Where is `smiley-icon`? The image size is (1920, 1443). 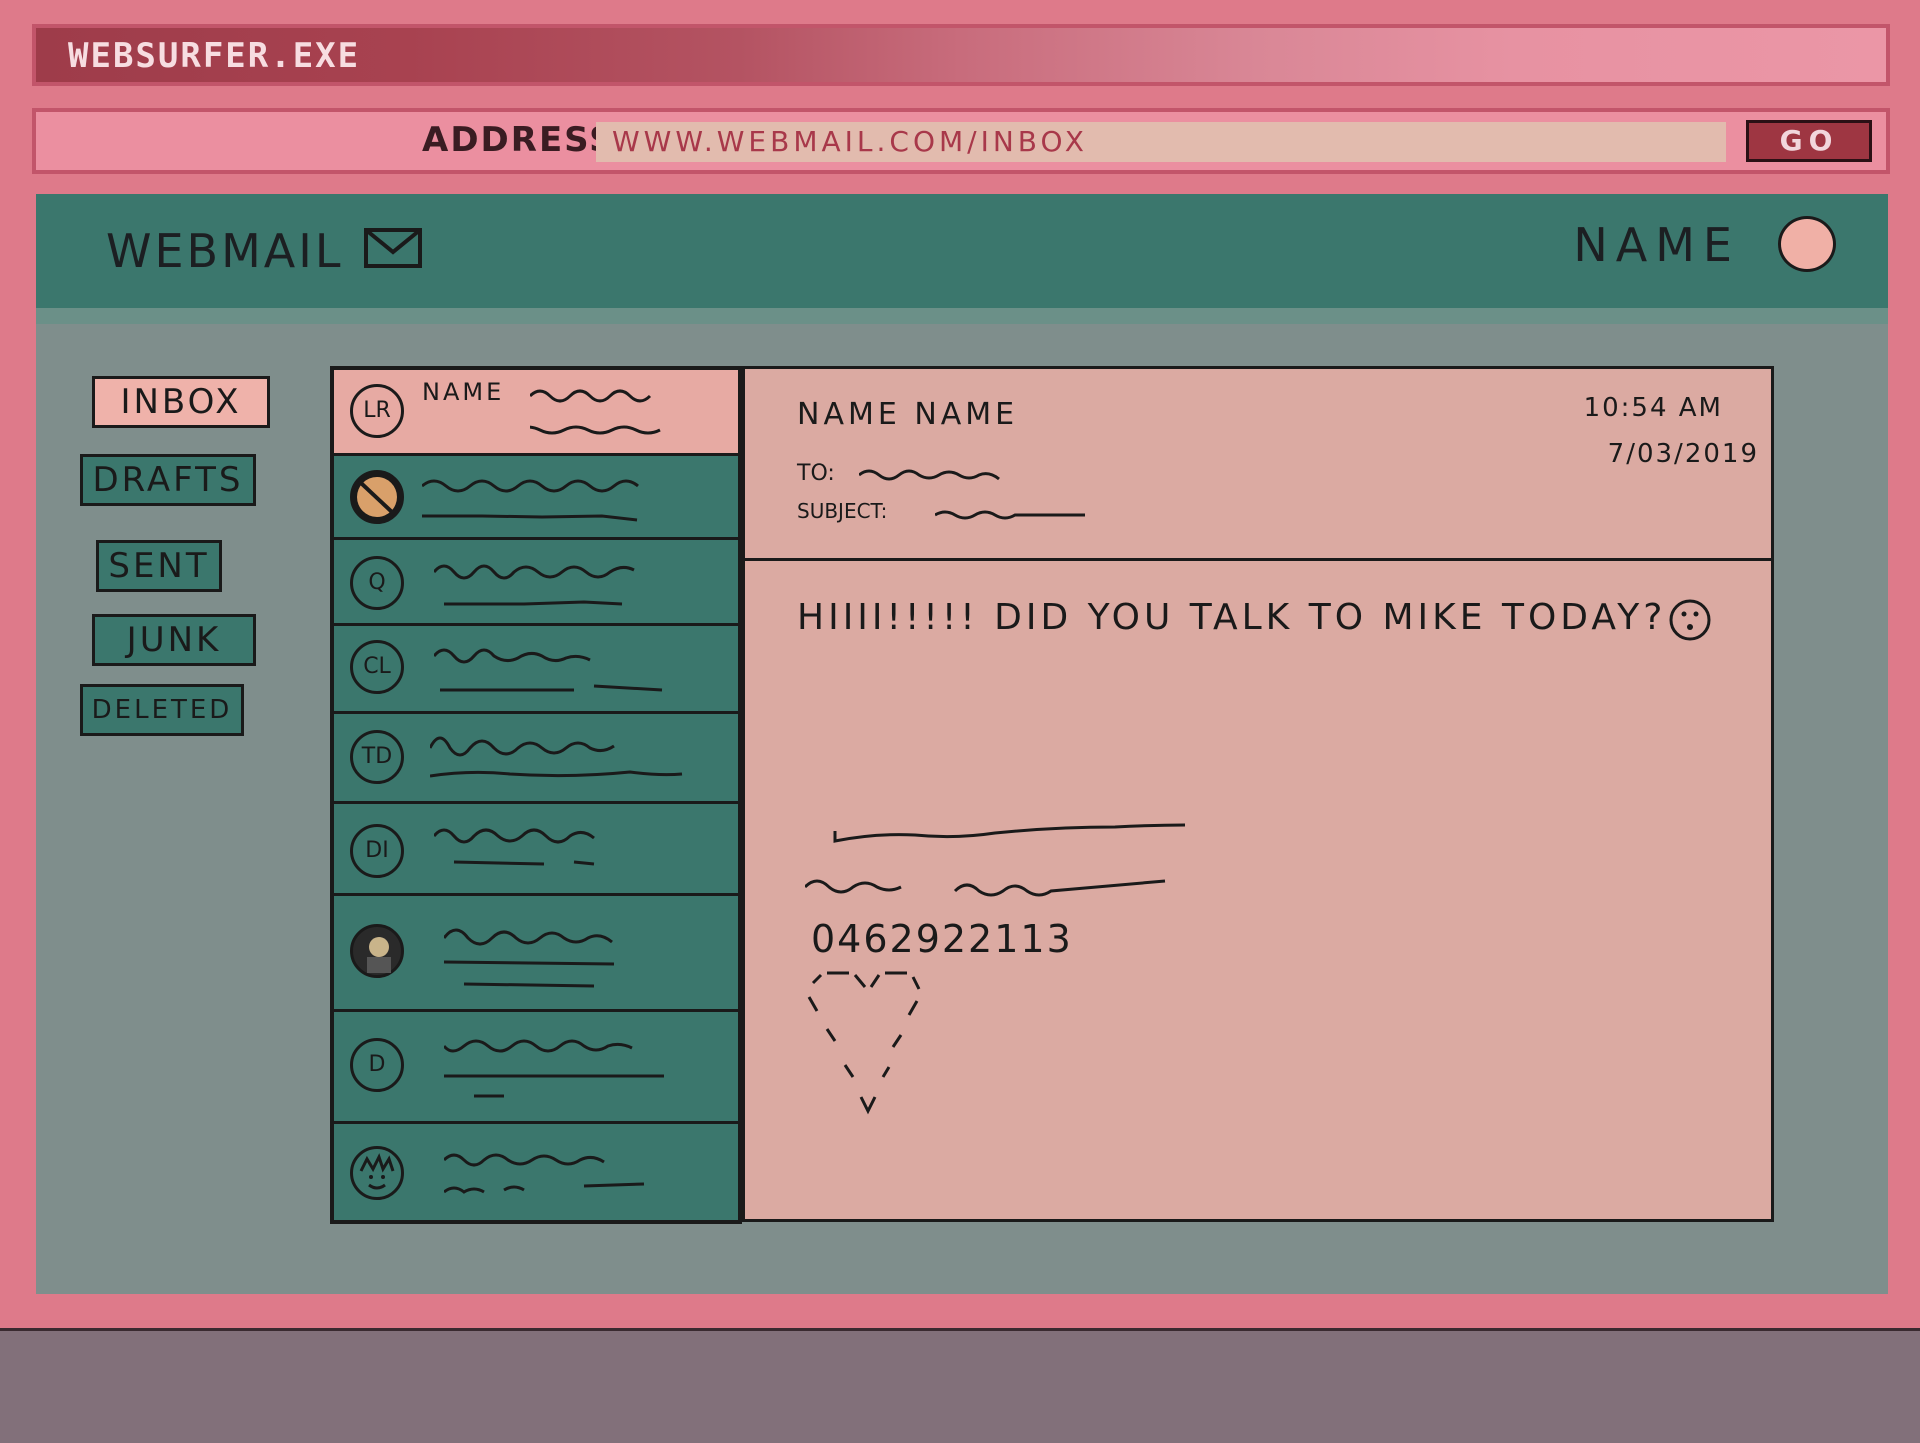
smiley-icon is located at coordinates (1690, 620).